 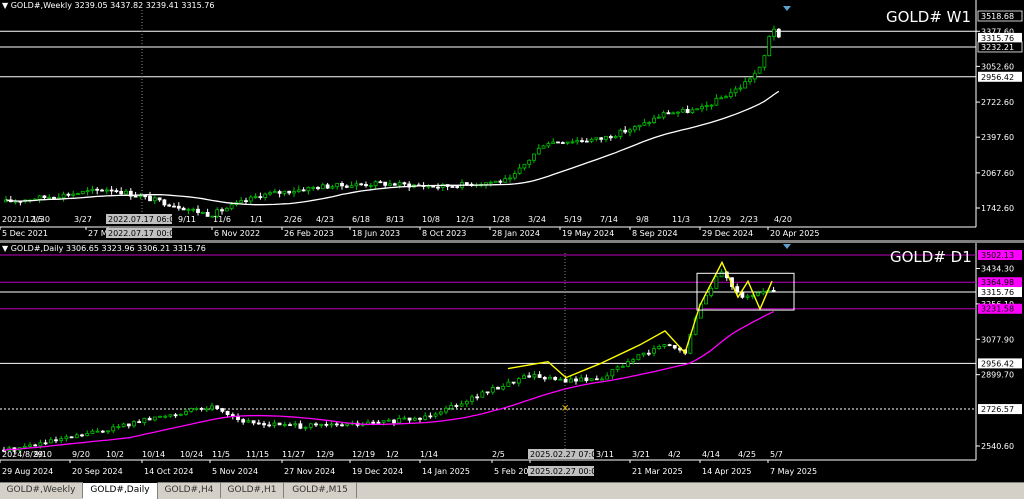 What do you see at coordinates (719, 219) in the screenshot?
I see `time-tick-label-upper: 12/29` at bounding box center [719, 219].